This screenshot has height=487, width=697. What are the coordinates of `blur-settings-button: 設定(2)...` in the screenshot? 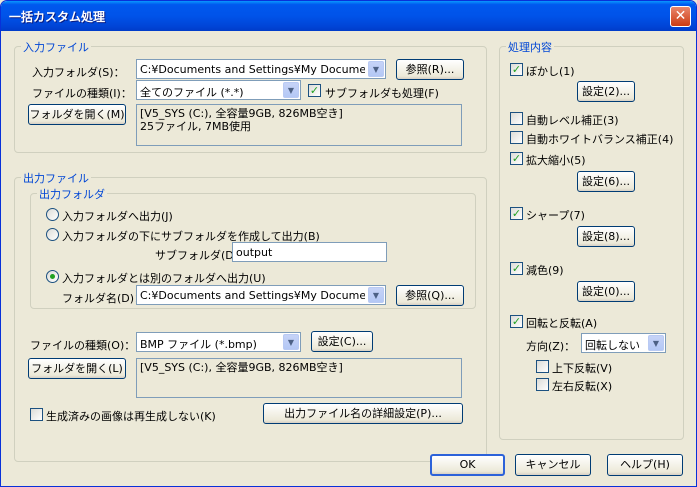 It's located at (606, 91).